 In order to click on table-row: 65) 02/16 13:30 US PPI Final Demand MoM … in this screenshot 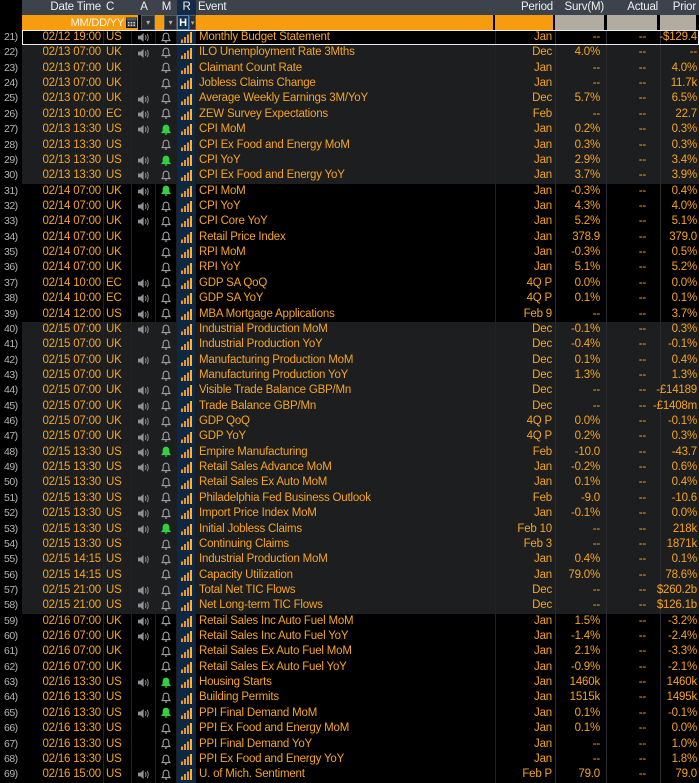, I will do `click(349, 713)`.